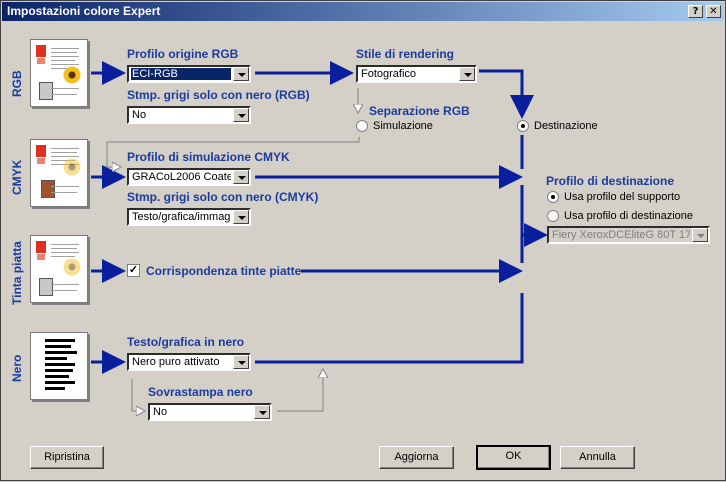 The image size is (726, 482). What do you see at coordinates (59, 173) in the screenshot?
I see `cmyk-page-icon` at bounding box center [59, 173].